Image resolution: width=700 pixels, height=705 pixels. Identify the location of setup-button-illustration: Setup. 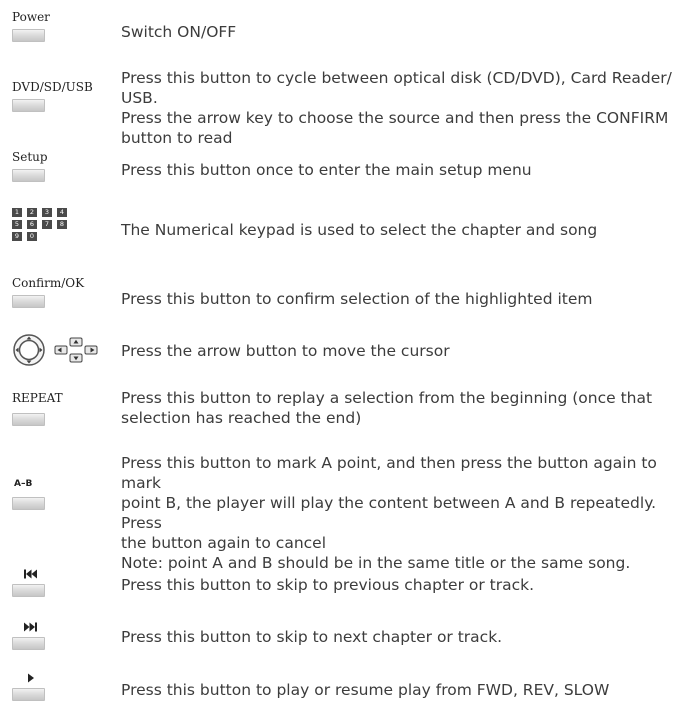
(62, 166).